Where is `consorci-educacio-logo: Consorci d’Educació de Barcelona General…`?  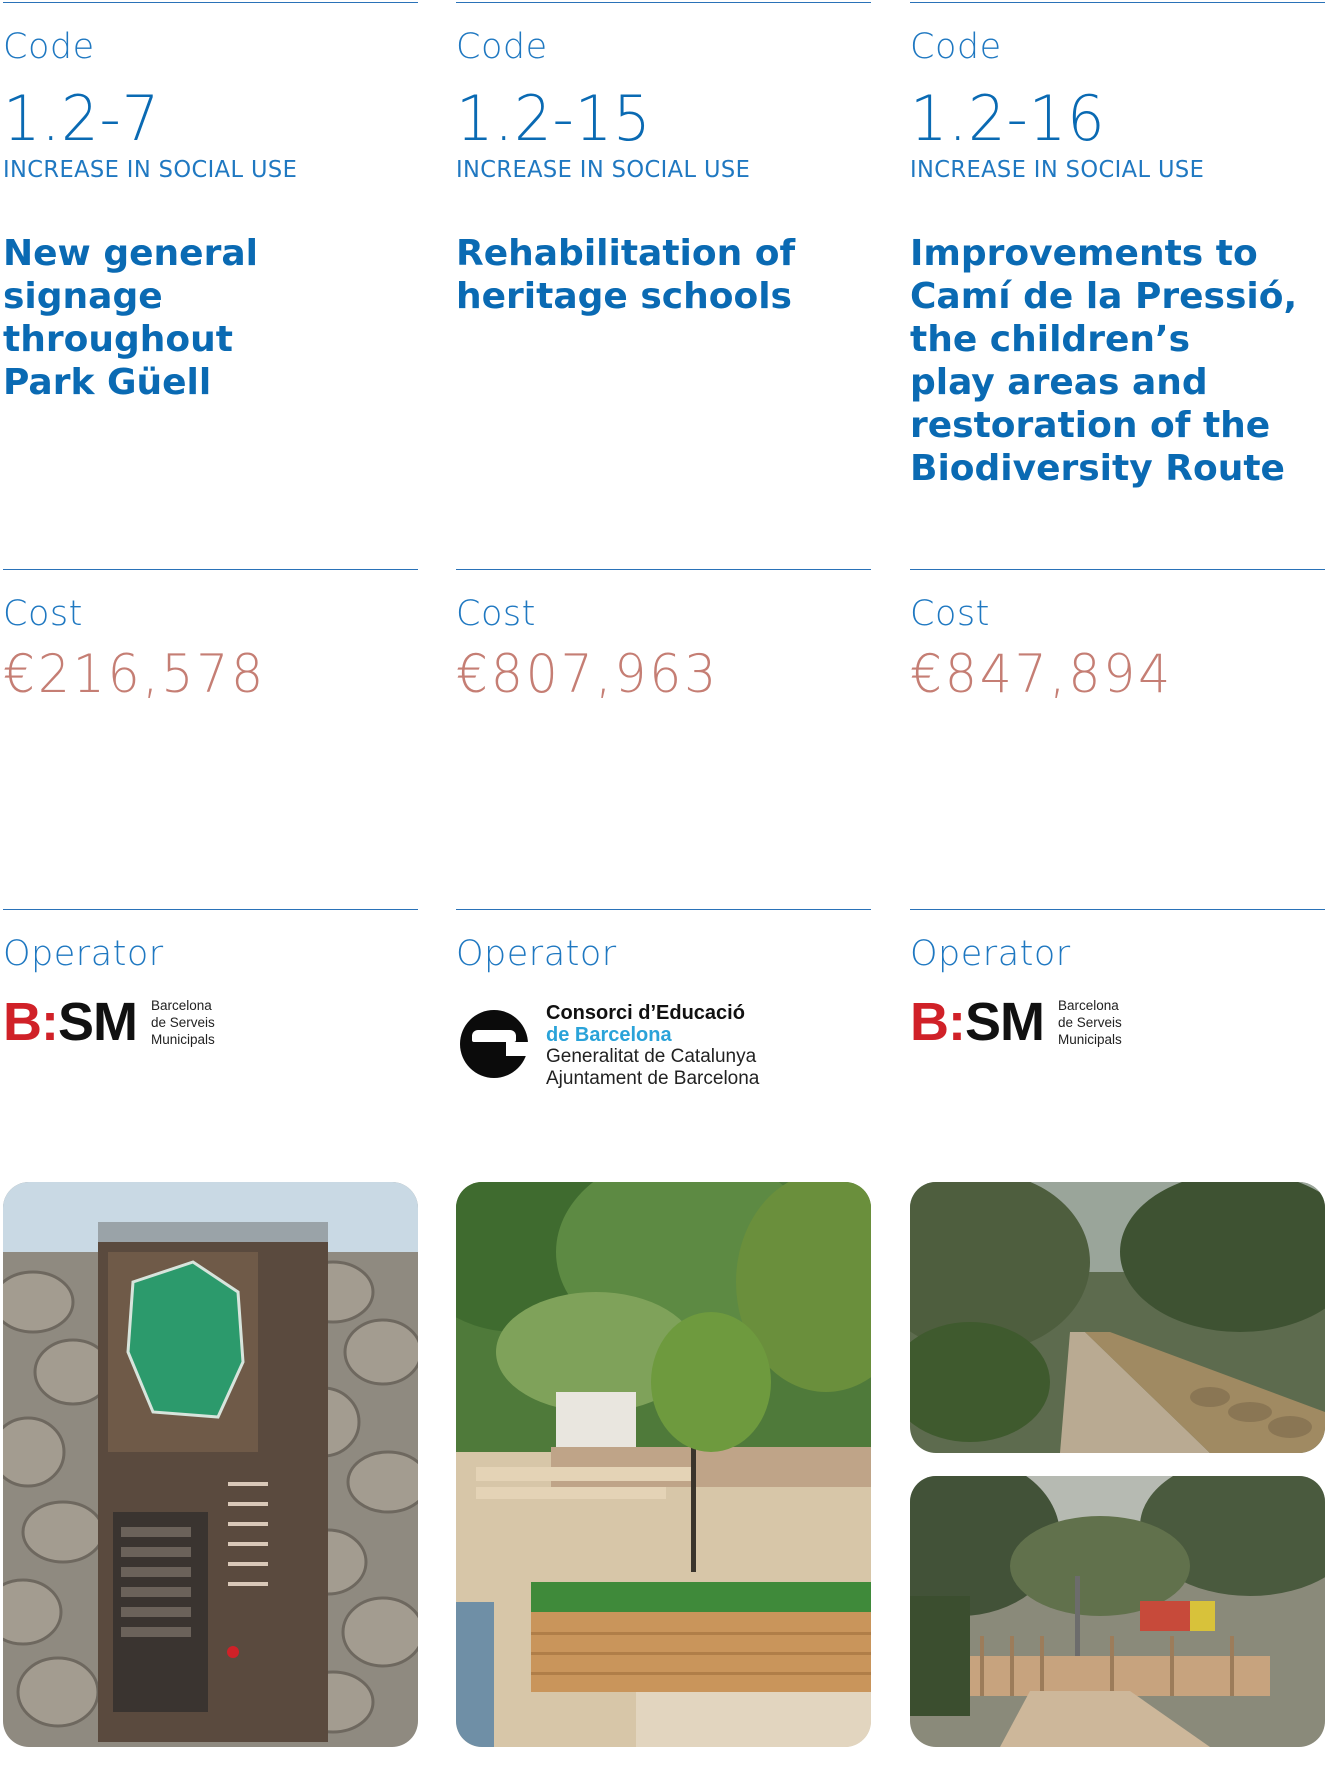 consorci-educacio-logo: Consorci d’Educació de Barcelona General… is located at coordinates (616, 1047).